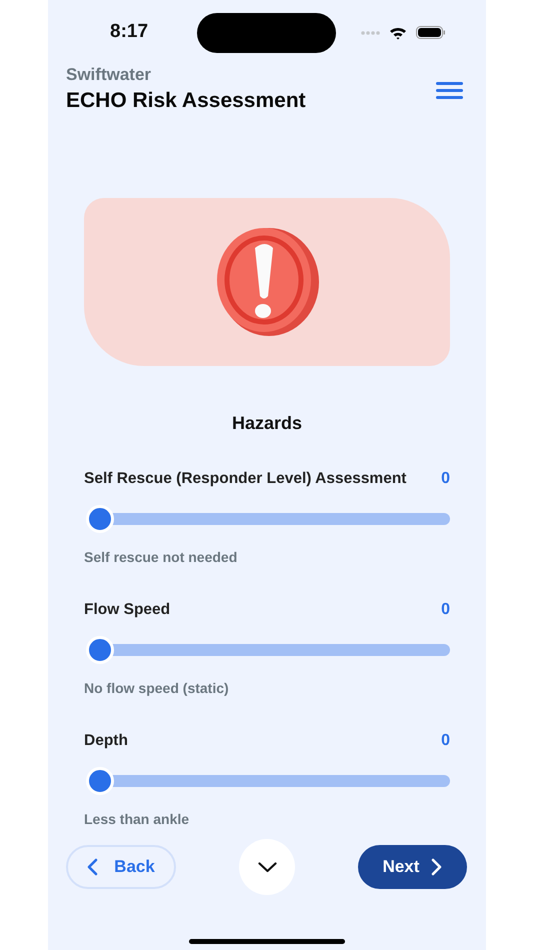 The height and width of the screenshot is (950, 534). What do you see at coordinates (245, 479) in the screenshot?
I see `question-label: Self Rescue (Responder Level) Assessment` at bounding box center [245, 479].